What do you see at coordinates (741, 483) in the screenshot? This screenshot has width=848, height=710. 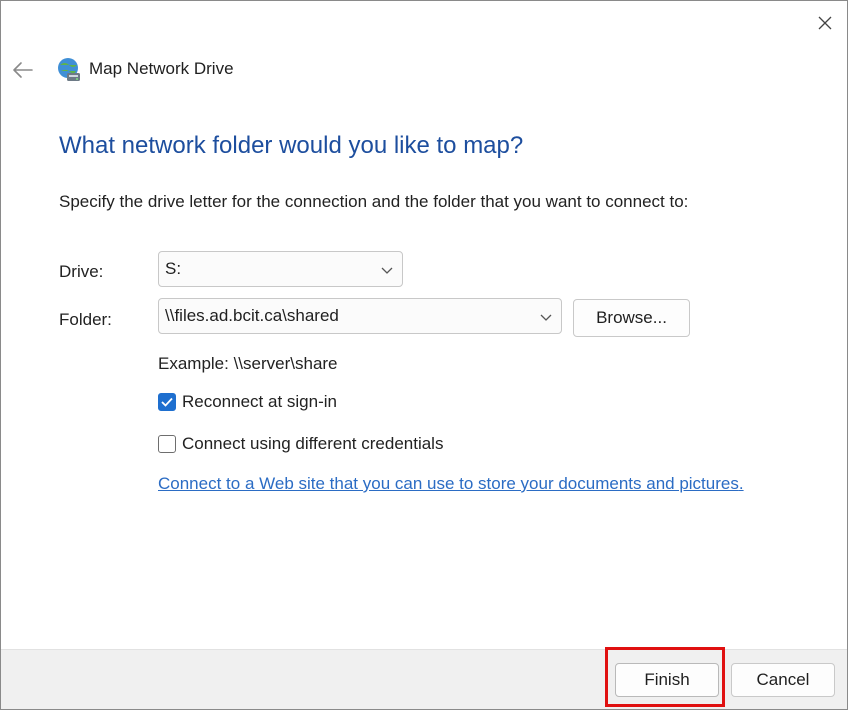 I see `web-site-link-period: .` at bounding box center [741, 483].